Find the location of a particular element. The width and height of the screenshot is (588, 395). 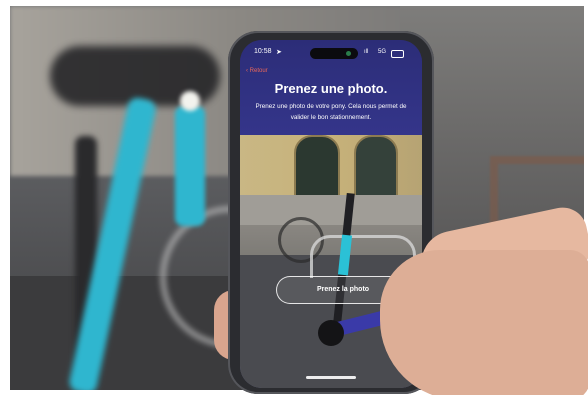

viewfinder-archway-right is located at coordinates (376, 166).